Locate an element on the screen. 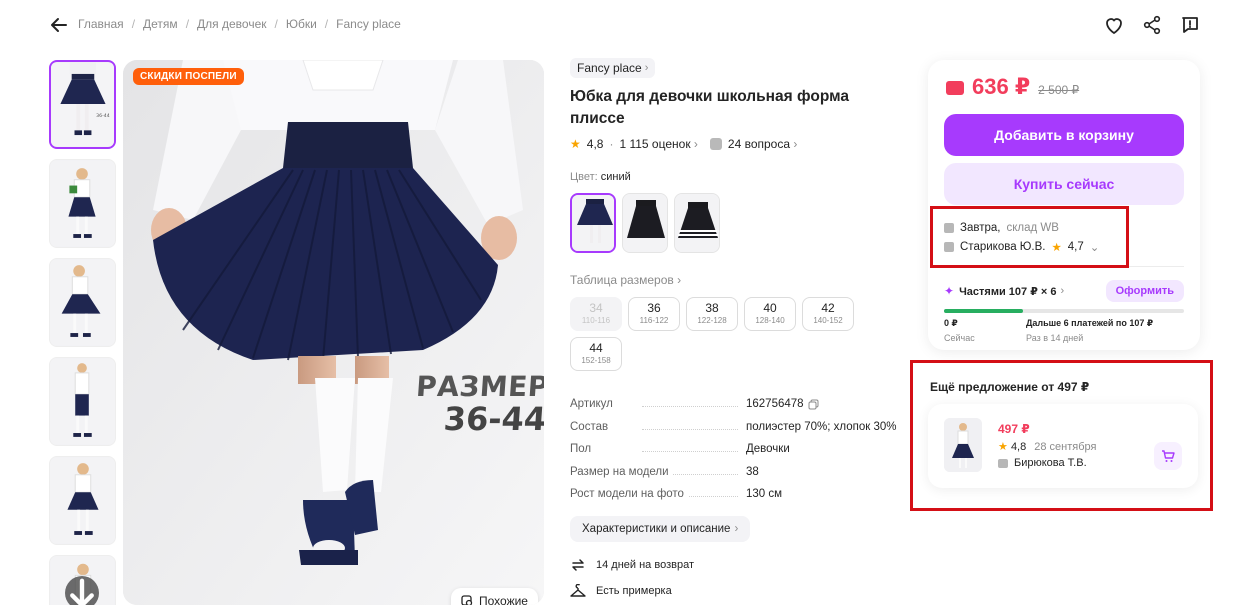  installment-button: Оформить is located at coordinates (1144, 291).